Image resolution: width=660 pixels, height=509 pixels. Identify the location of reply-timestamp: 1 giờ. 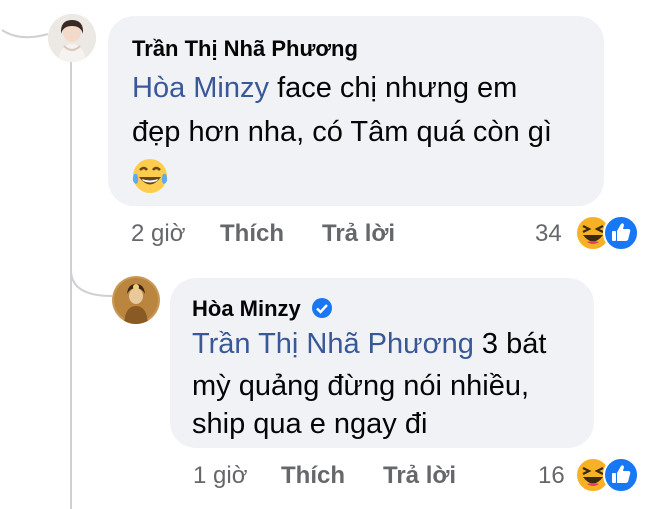
(220, 476).